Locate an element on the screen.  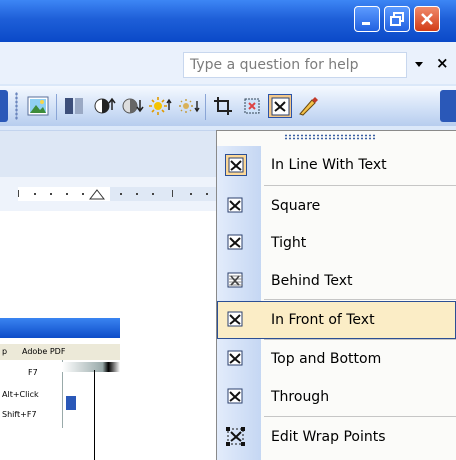
menu-item-in-line-with-text: In Line With Text is located at coordinates (336, 165).